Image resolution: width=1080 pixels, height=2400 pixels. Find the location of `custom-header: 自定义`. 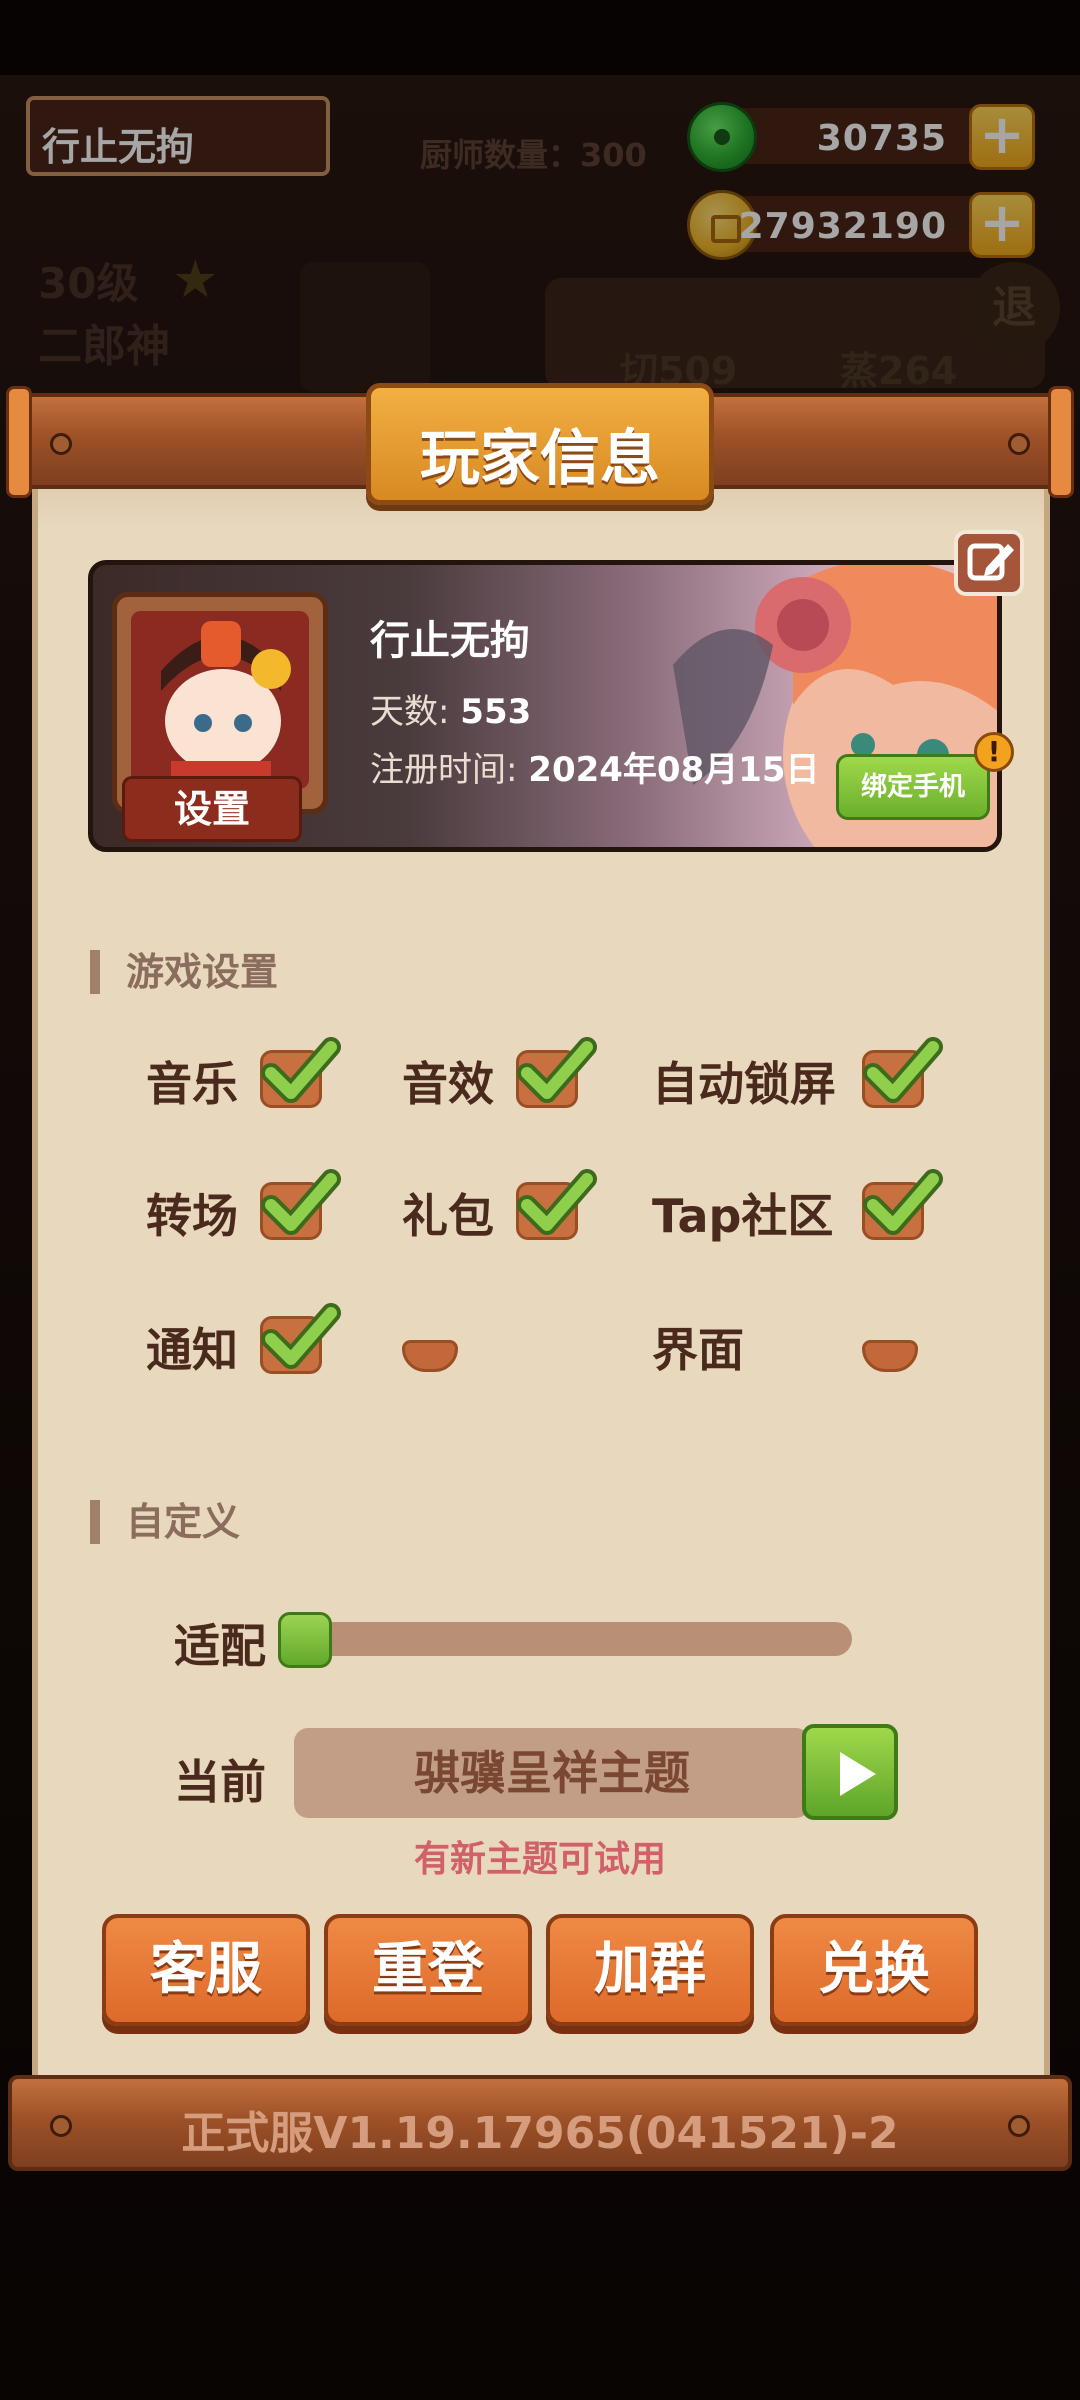

custom-header: 自定义 is located at coordinates (165, 1522).